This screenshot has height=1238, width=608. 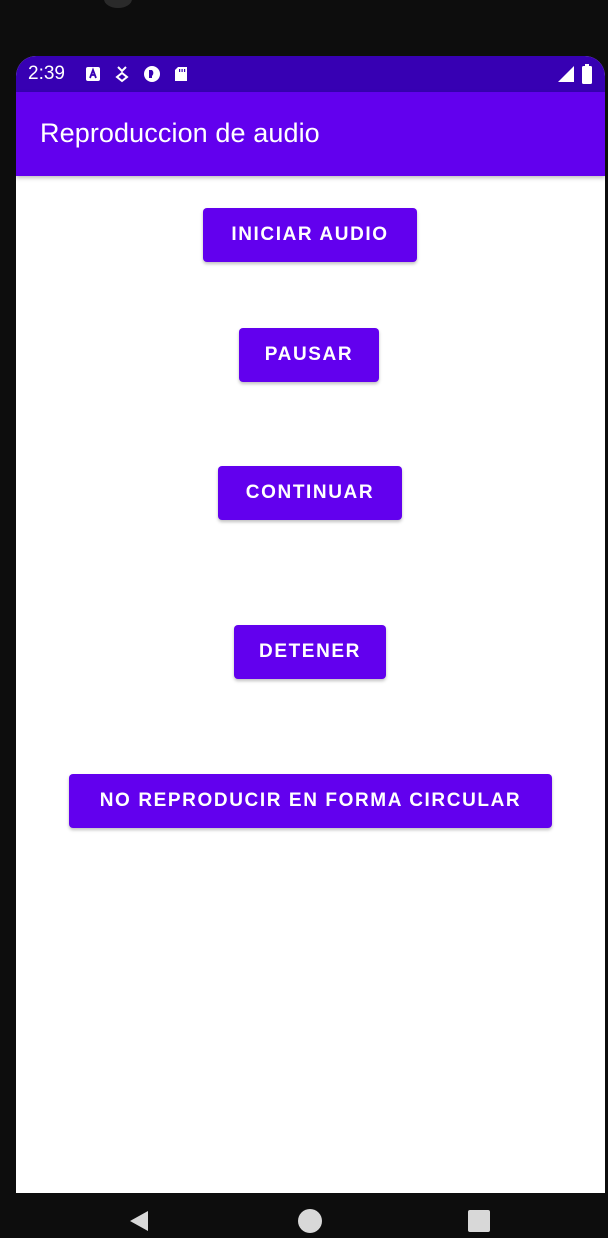 What do you see at coordinates (139, 1223) in the screenshot?
I see `back-icon` at bounding box center [139, 1223].